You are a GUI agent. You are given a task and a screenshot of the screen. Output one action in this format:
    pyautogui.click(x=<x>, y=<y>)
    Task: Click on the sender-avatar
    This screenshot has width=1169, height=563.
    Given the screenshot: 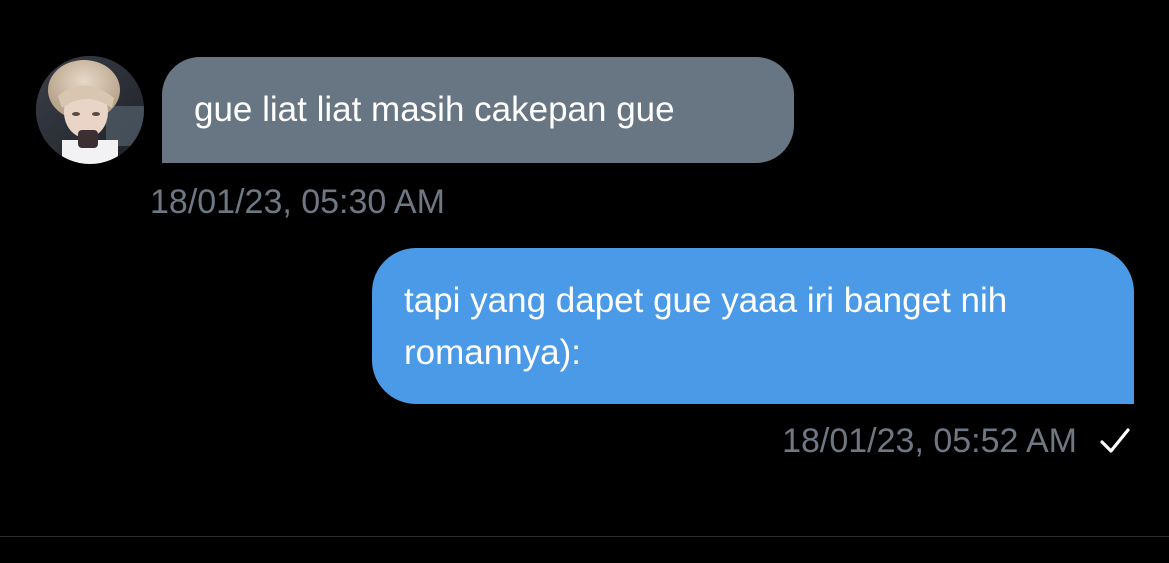 What is the action you would take?
    pyautogui.click(x=90, y=110)
    